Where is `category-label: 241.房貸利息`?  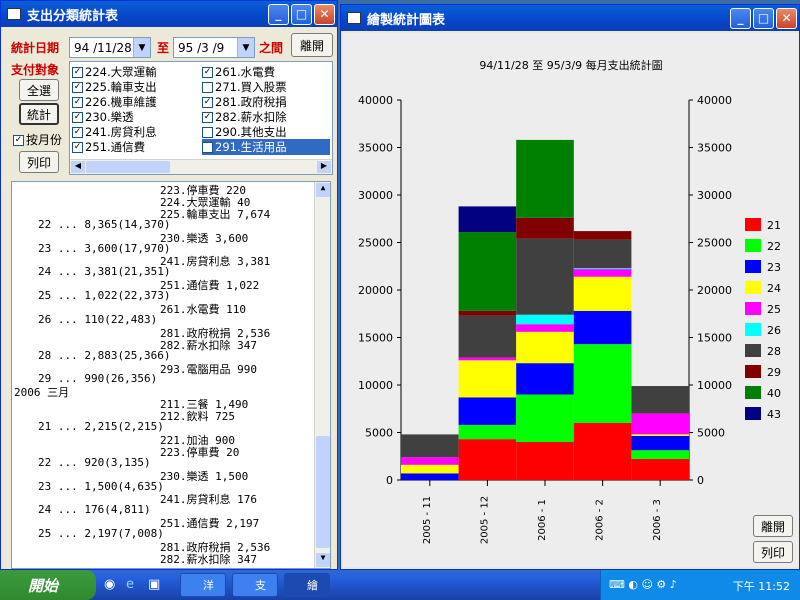
category-label: 241.房貸利息 is located at coordinates (121, 132).